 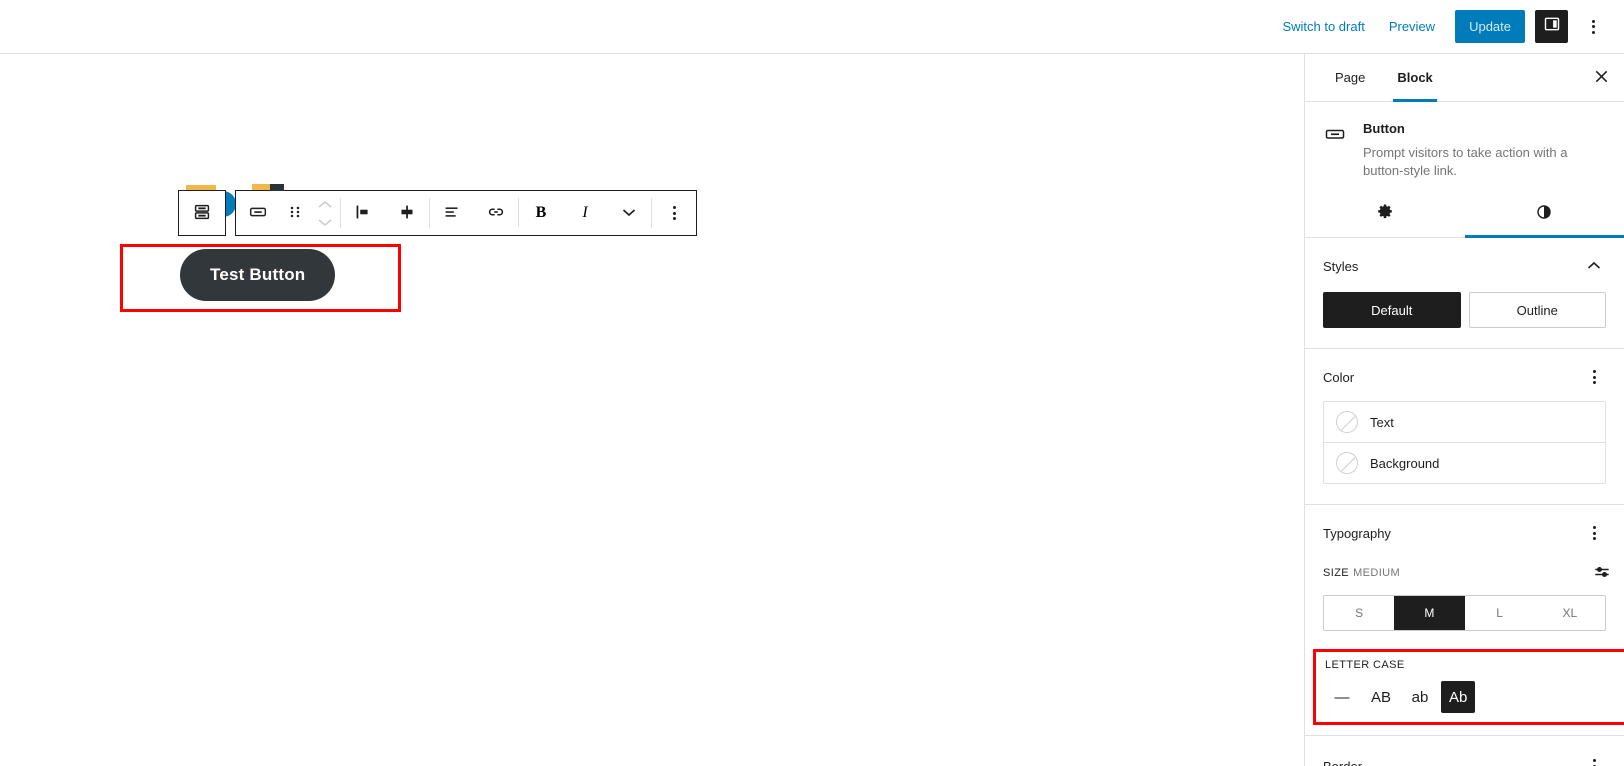 I want to click on bold-icon: B, so click(x=541, y=212).